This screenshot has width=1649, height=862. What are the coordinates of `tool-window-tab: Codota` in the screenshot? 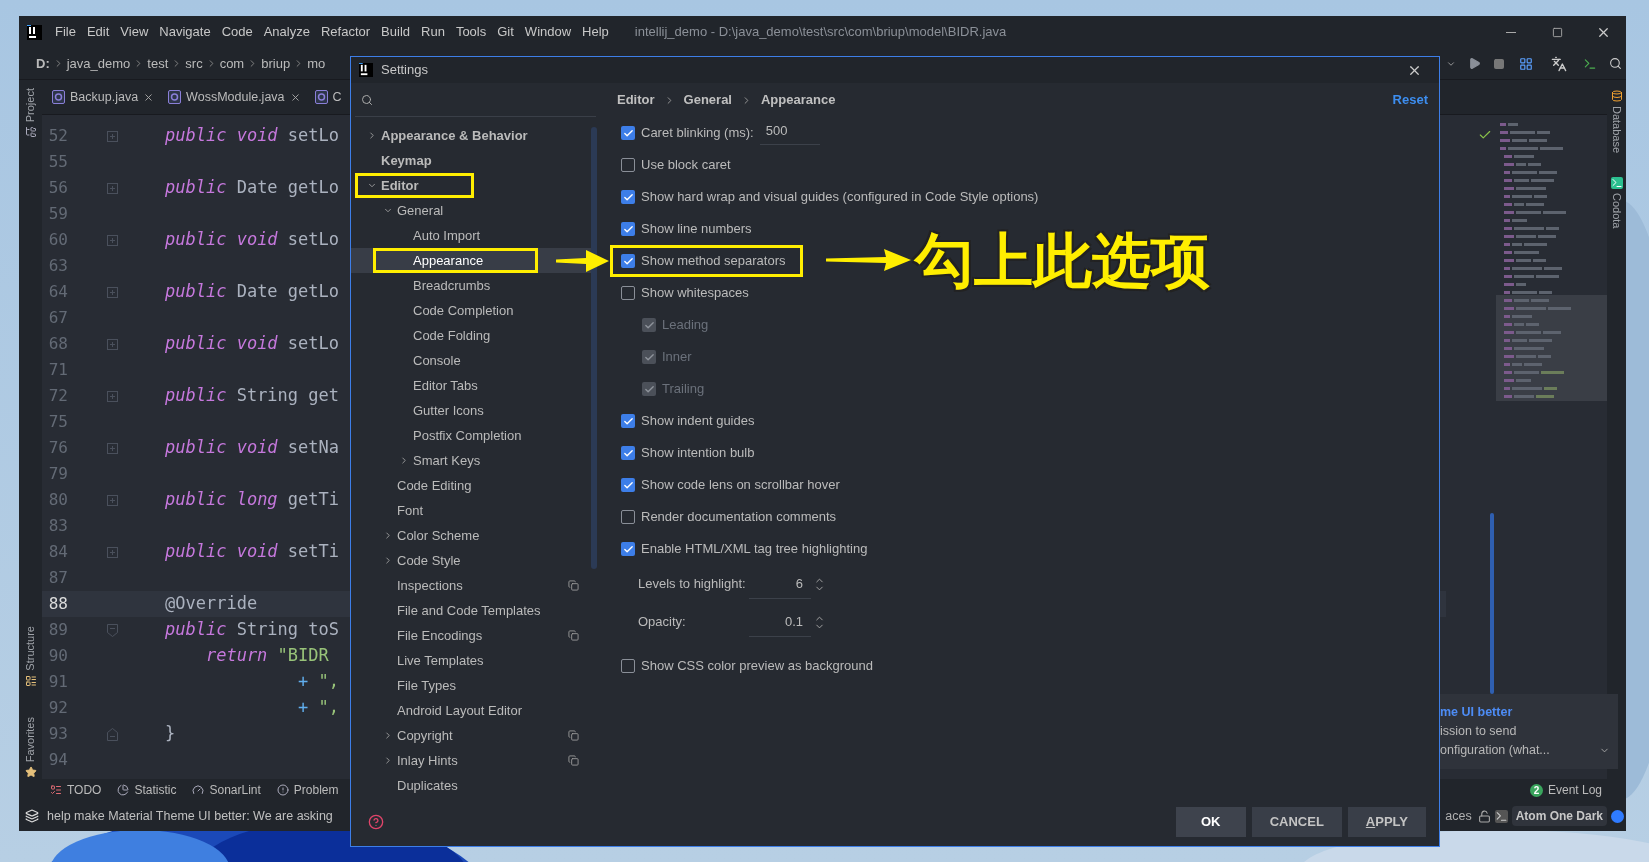 It's located at (1616, 211).